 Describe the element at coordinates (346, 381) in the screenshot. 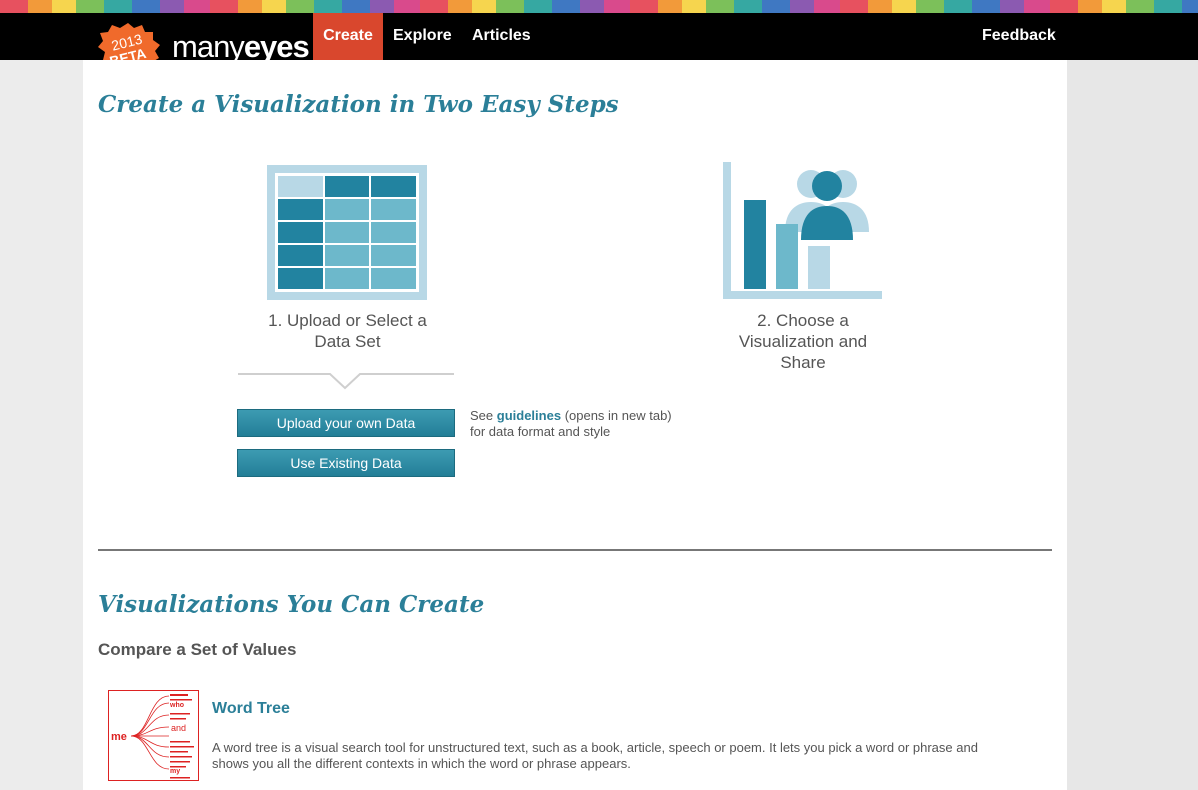

I see `step-1-pointer-icon` at that location.